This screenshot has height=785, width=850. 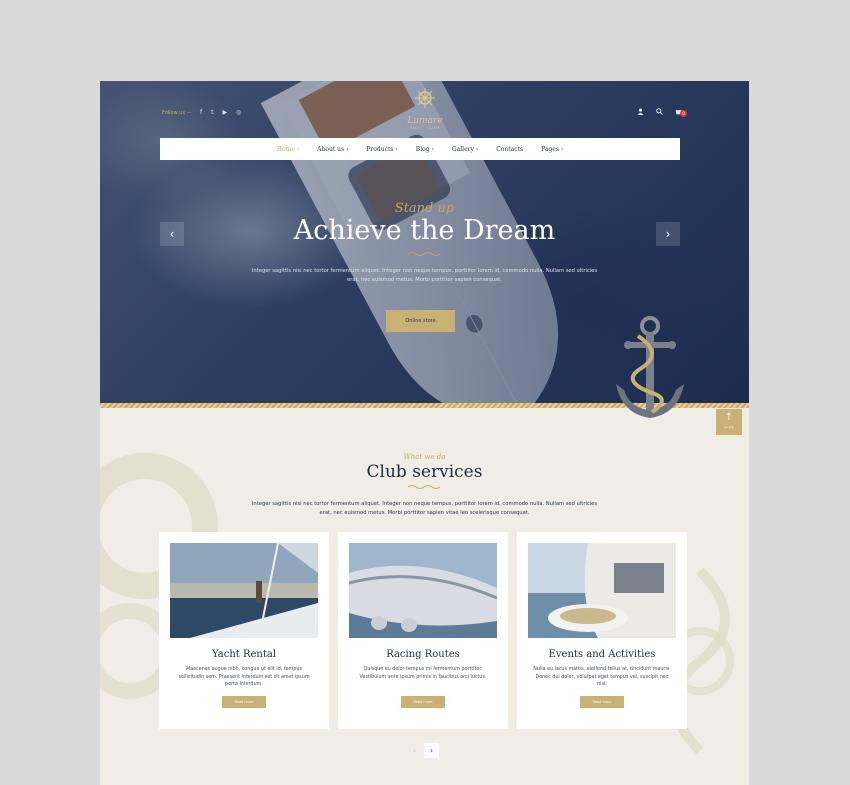 I want to click on header-actions: 0, so click(x=662, y=112).